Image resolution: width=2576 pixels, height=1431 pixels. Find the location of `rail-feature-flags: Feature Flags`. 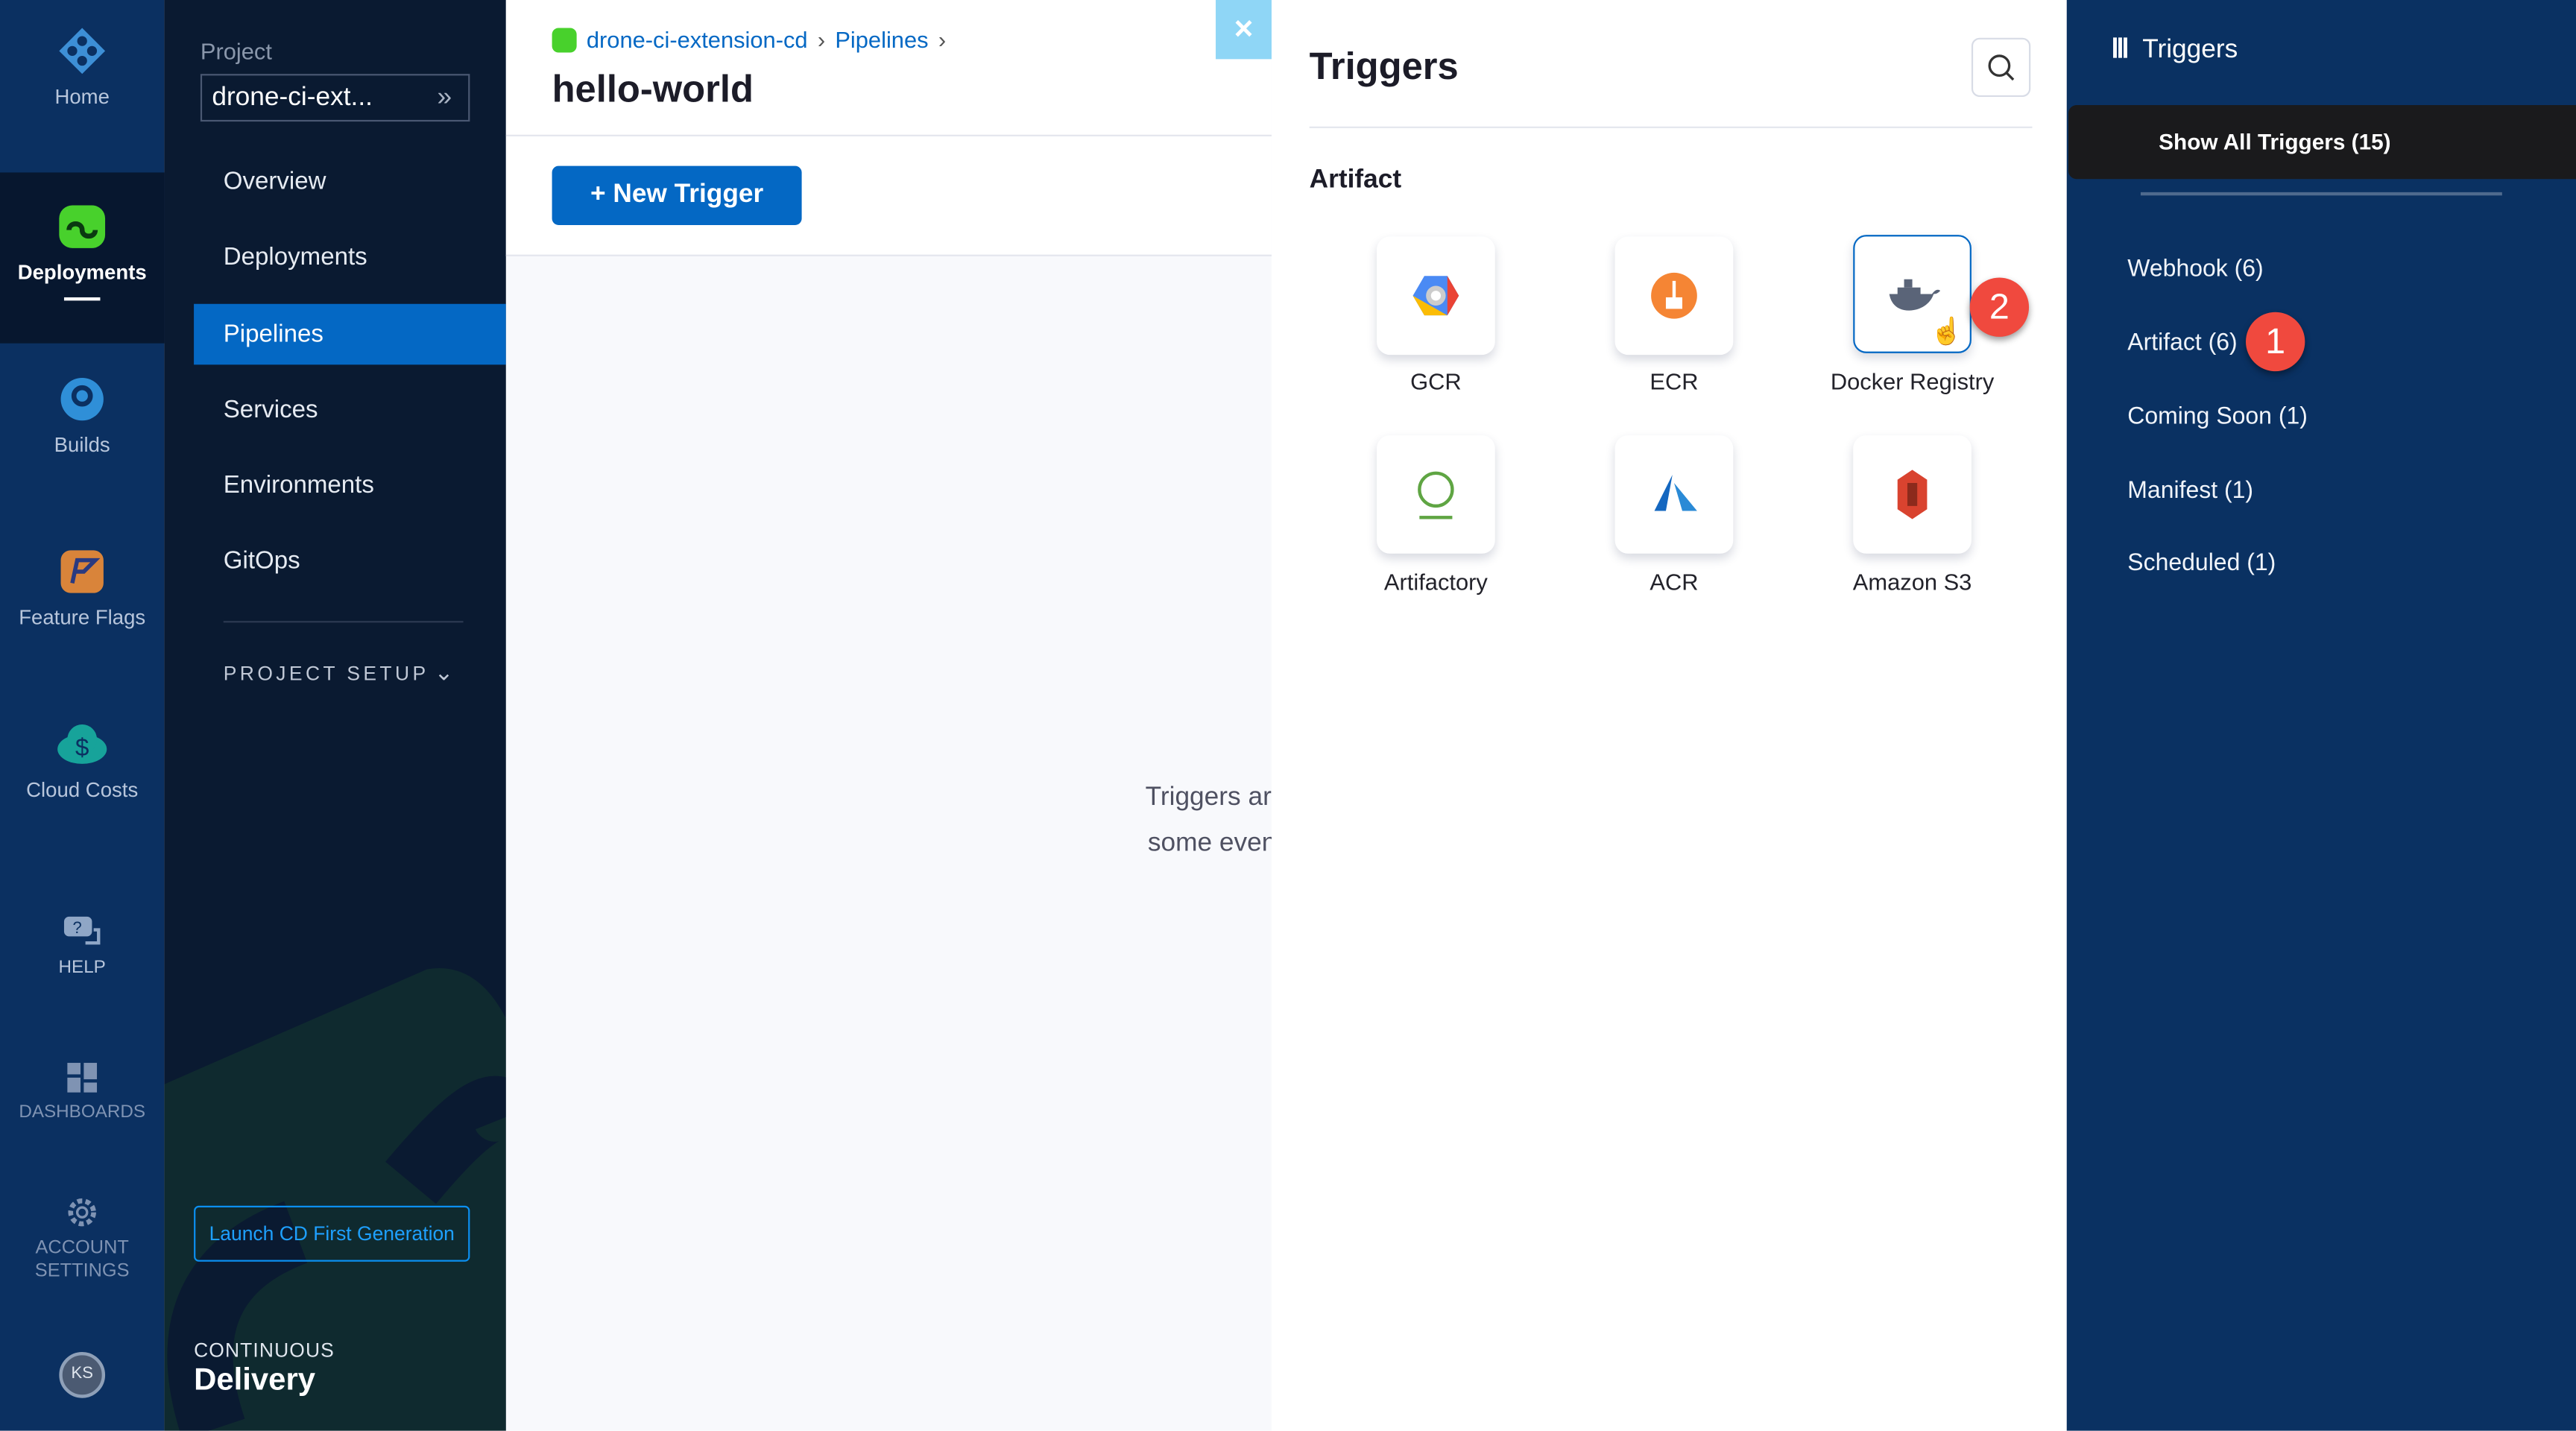

rail-feature-flags: Feature Flags is located at coordinates (82, 588).